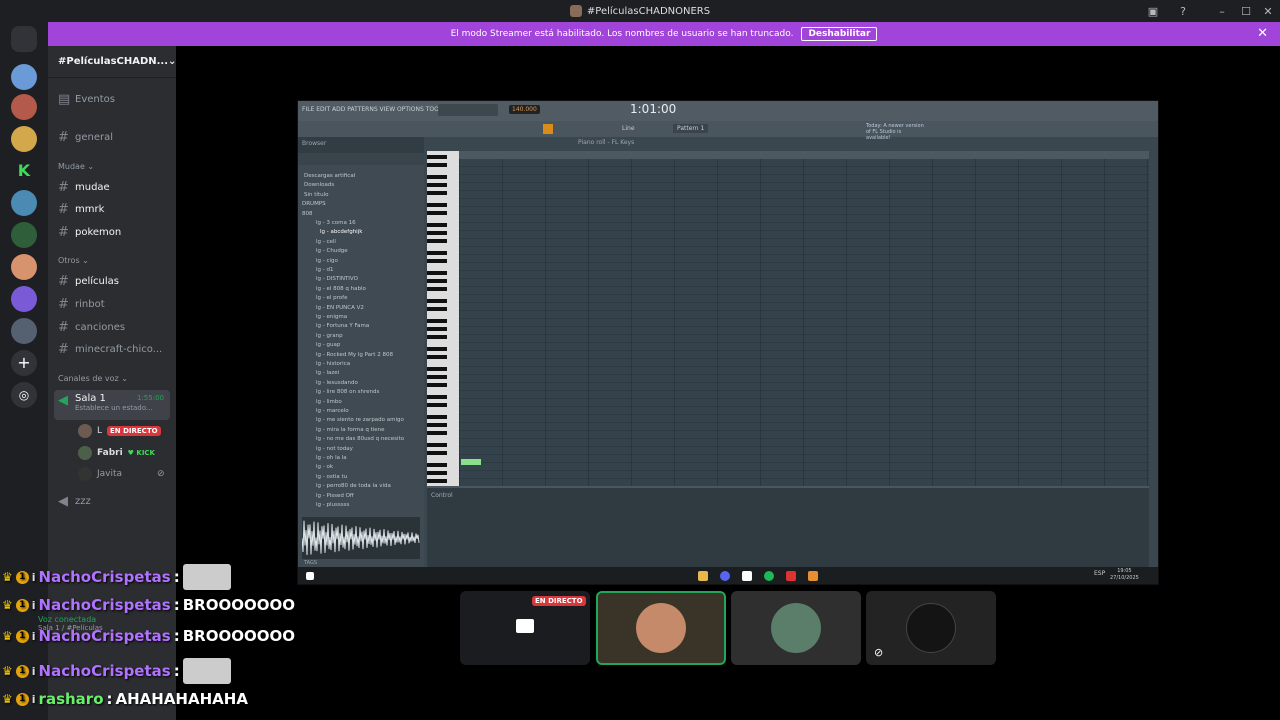  Describe the element at coordinates (791, 576) in the screenshot. I see `app-icon` at that location.